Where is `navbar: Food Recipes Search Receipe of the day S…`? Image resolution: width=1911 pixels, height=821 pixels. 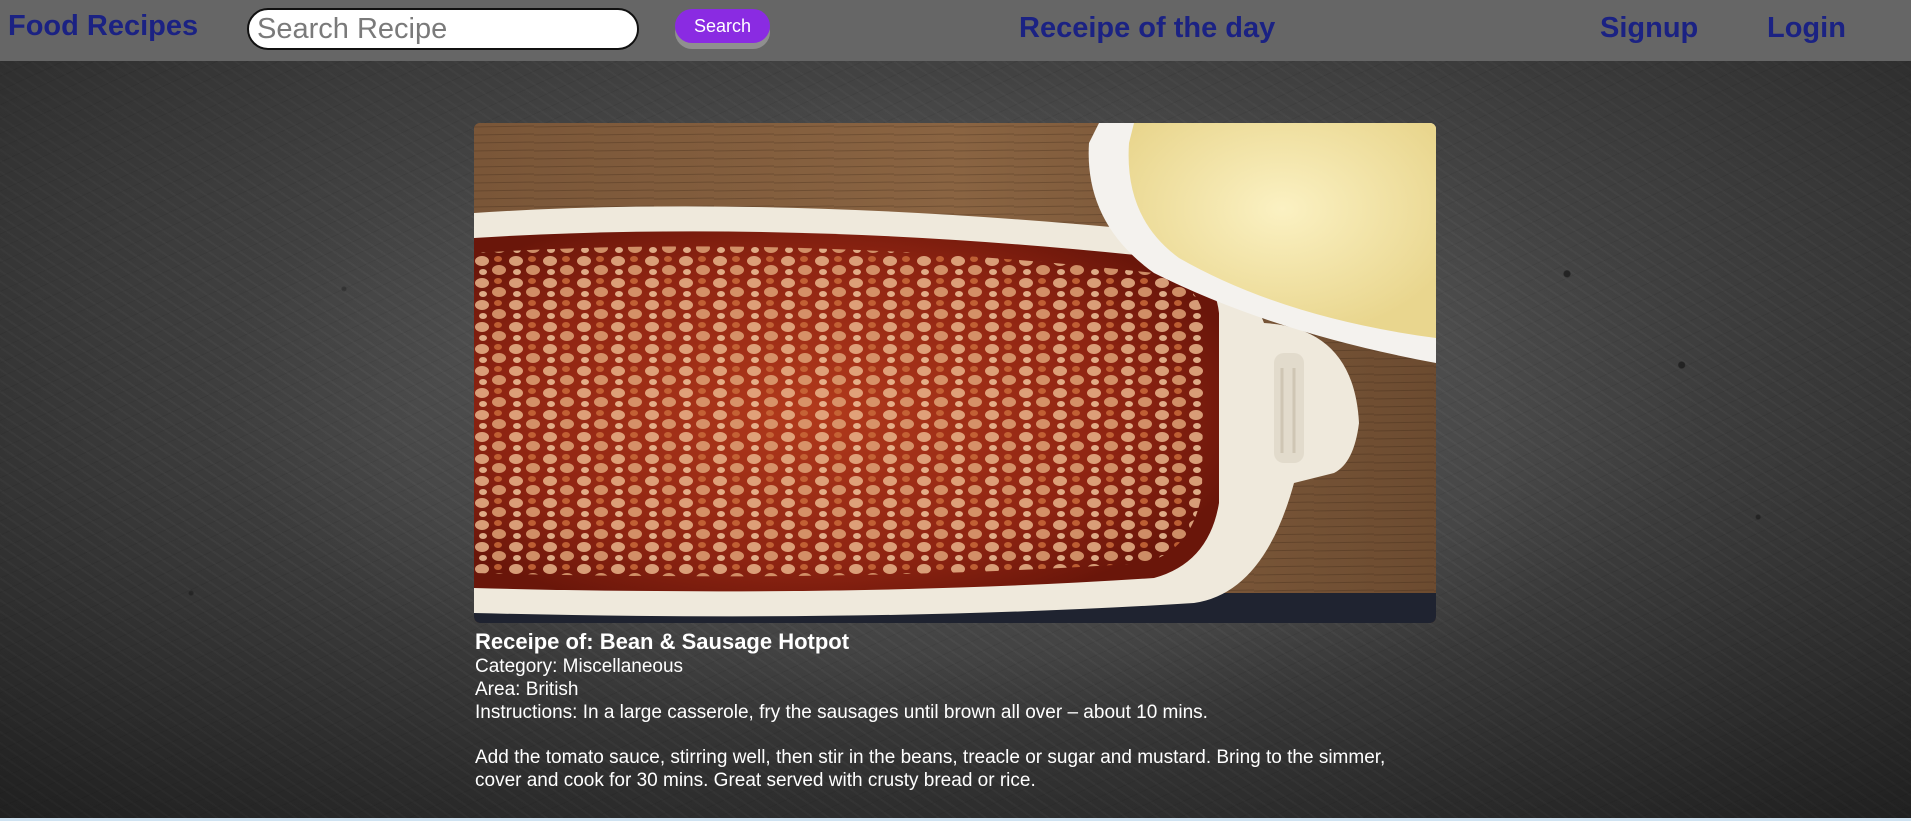
navbar: Food Recipes Search Receipe of the day S… is located at coordinates (955, 30).